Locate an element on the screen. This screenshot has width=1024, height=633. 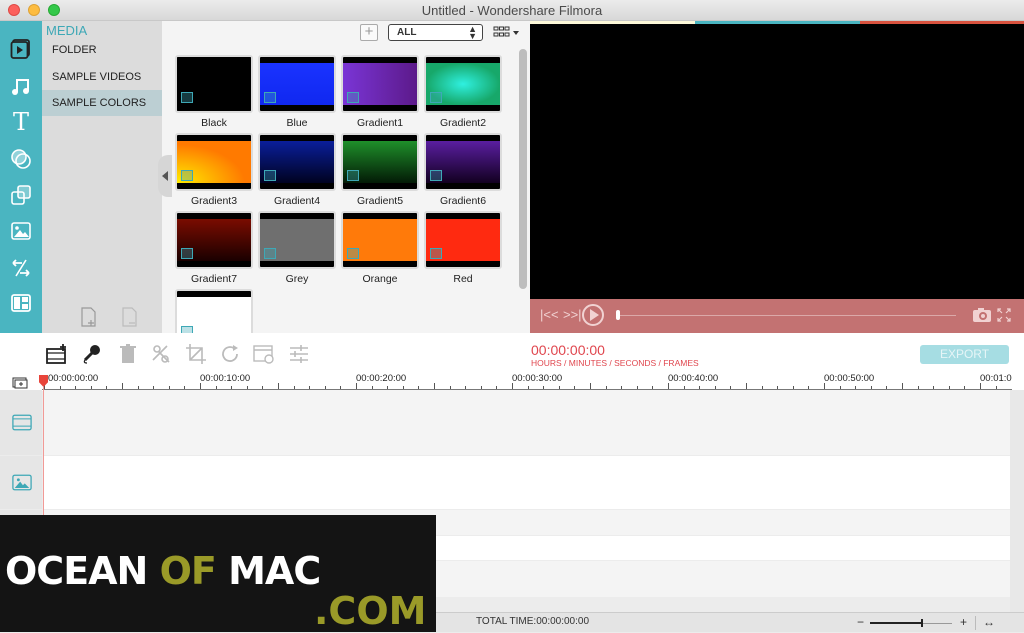
video-track is located at coordinates (527, 422).